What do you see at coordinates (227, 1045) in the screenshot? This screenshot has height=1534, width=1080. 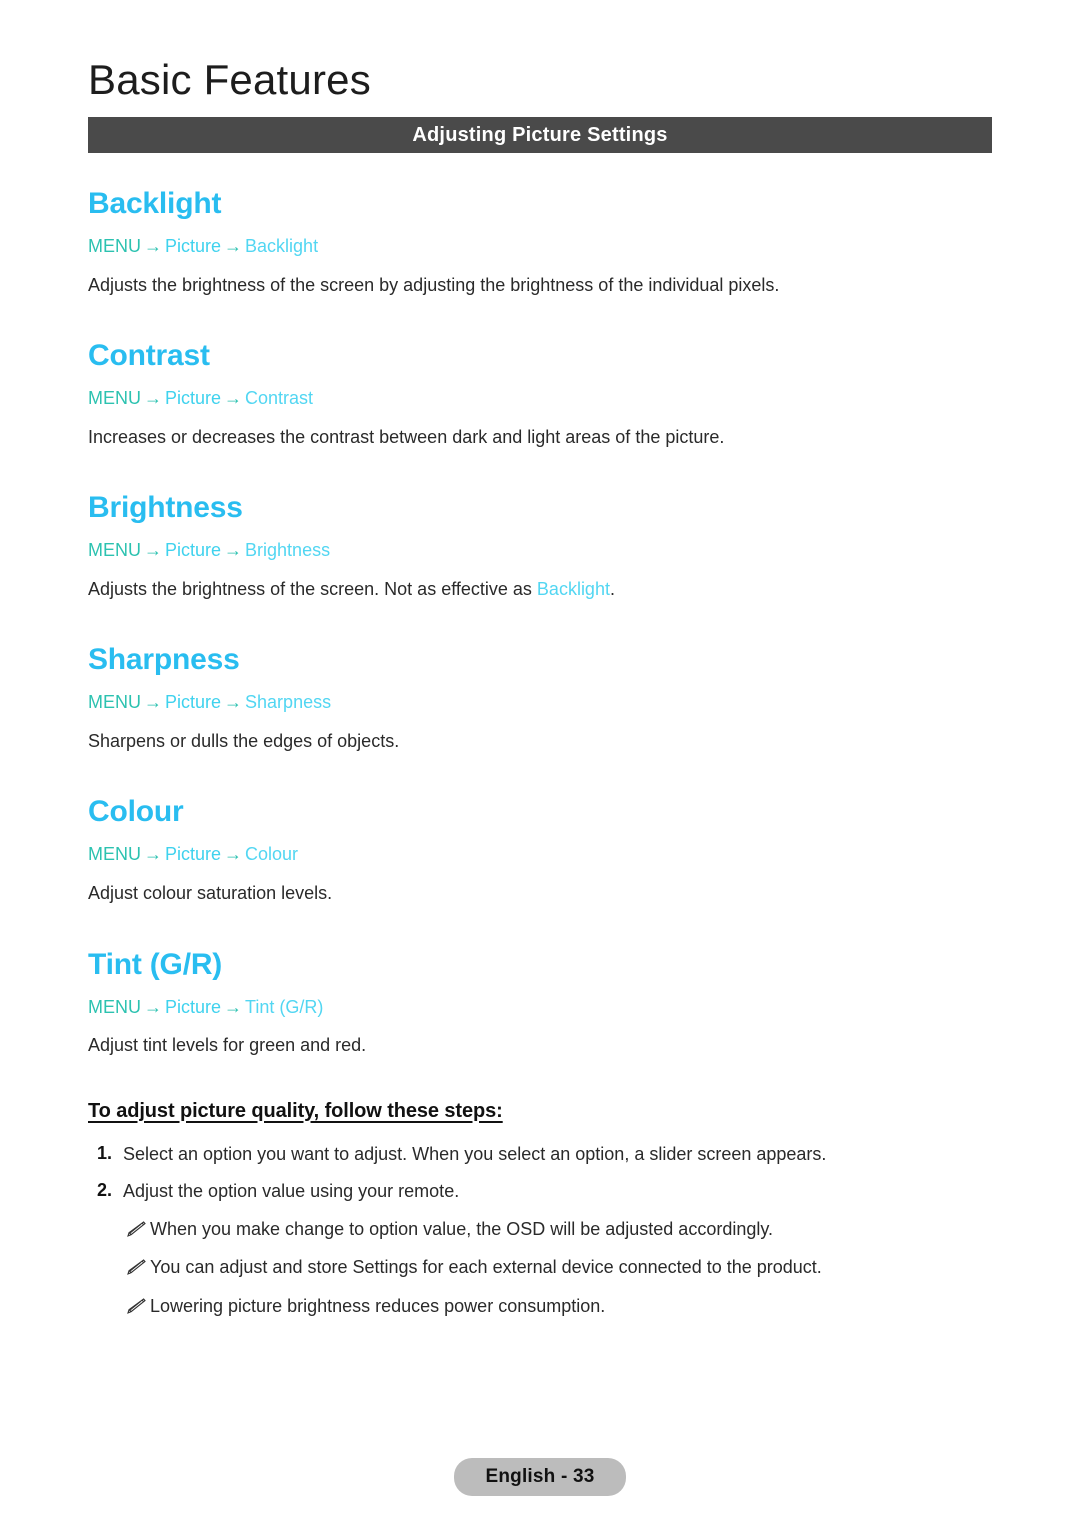 I see `description-text: Adjust tint levels for green and red.` at bounding box center [227, 1045].